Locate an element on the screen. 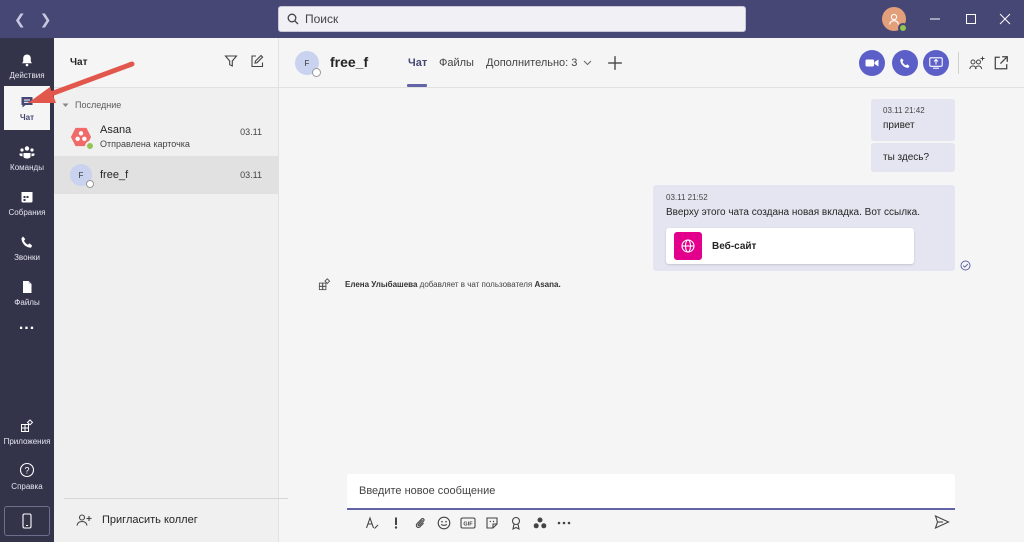  rail-item-label: Справка is located at coordinates (27, 486).